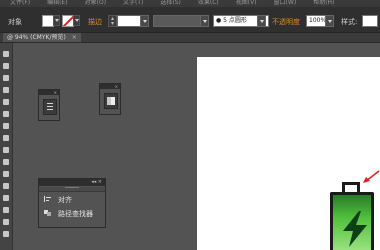  I want to click on menu-view: 视图(V), so click(246, 3).